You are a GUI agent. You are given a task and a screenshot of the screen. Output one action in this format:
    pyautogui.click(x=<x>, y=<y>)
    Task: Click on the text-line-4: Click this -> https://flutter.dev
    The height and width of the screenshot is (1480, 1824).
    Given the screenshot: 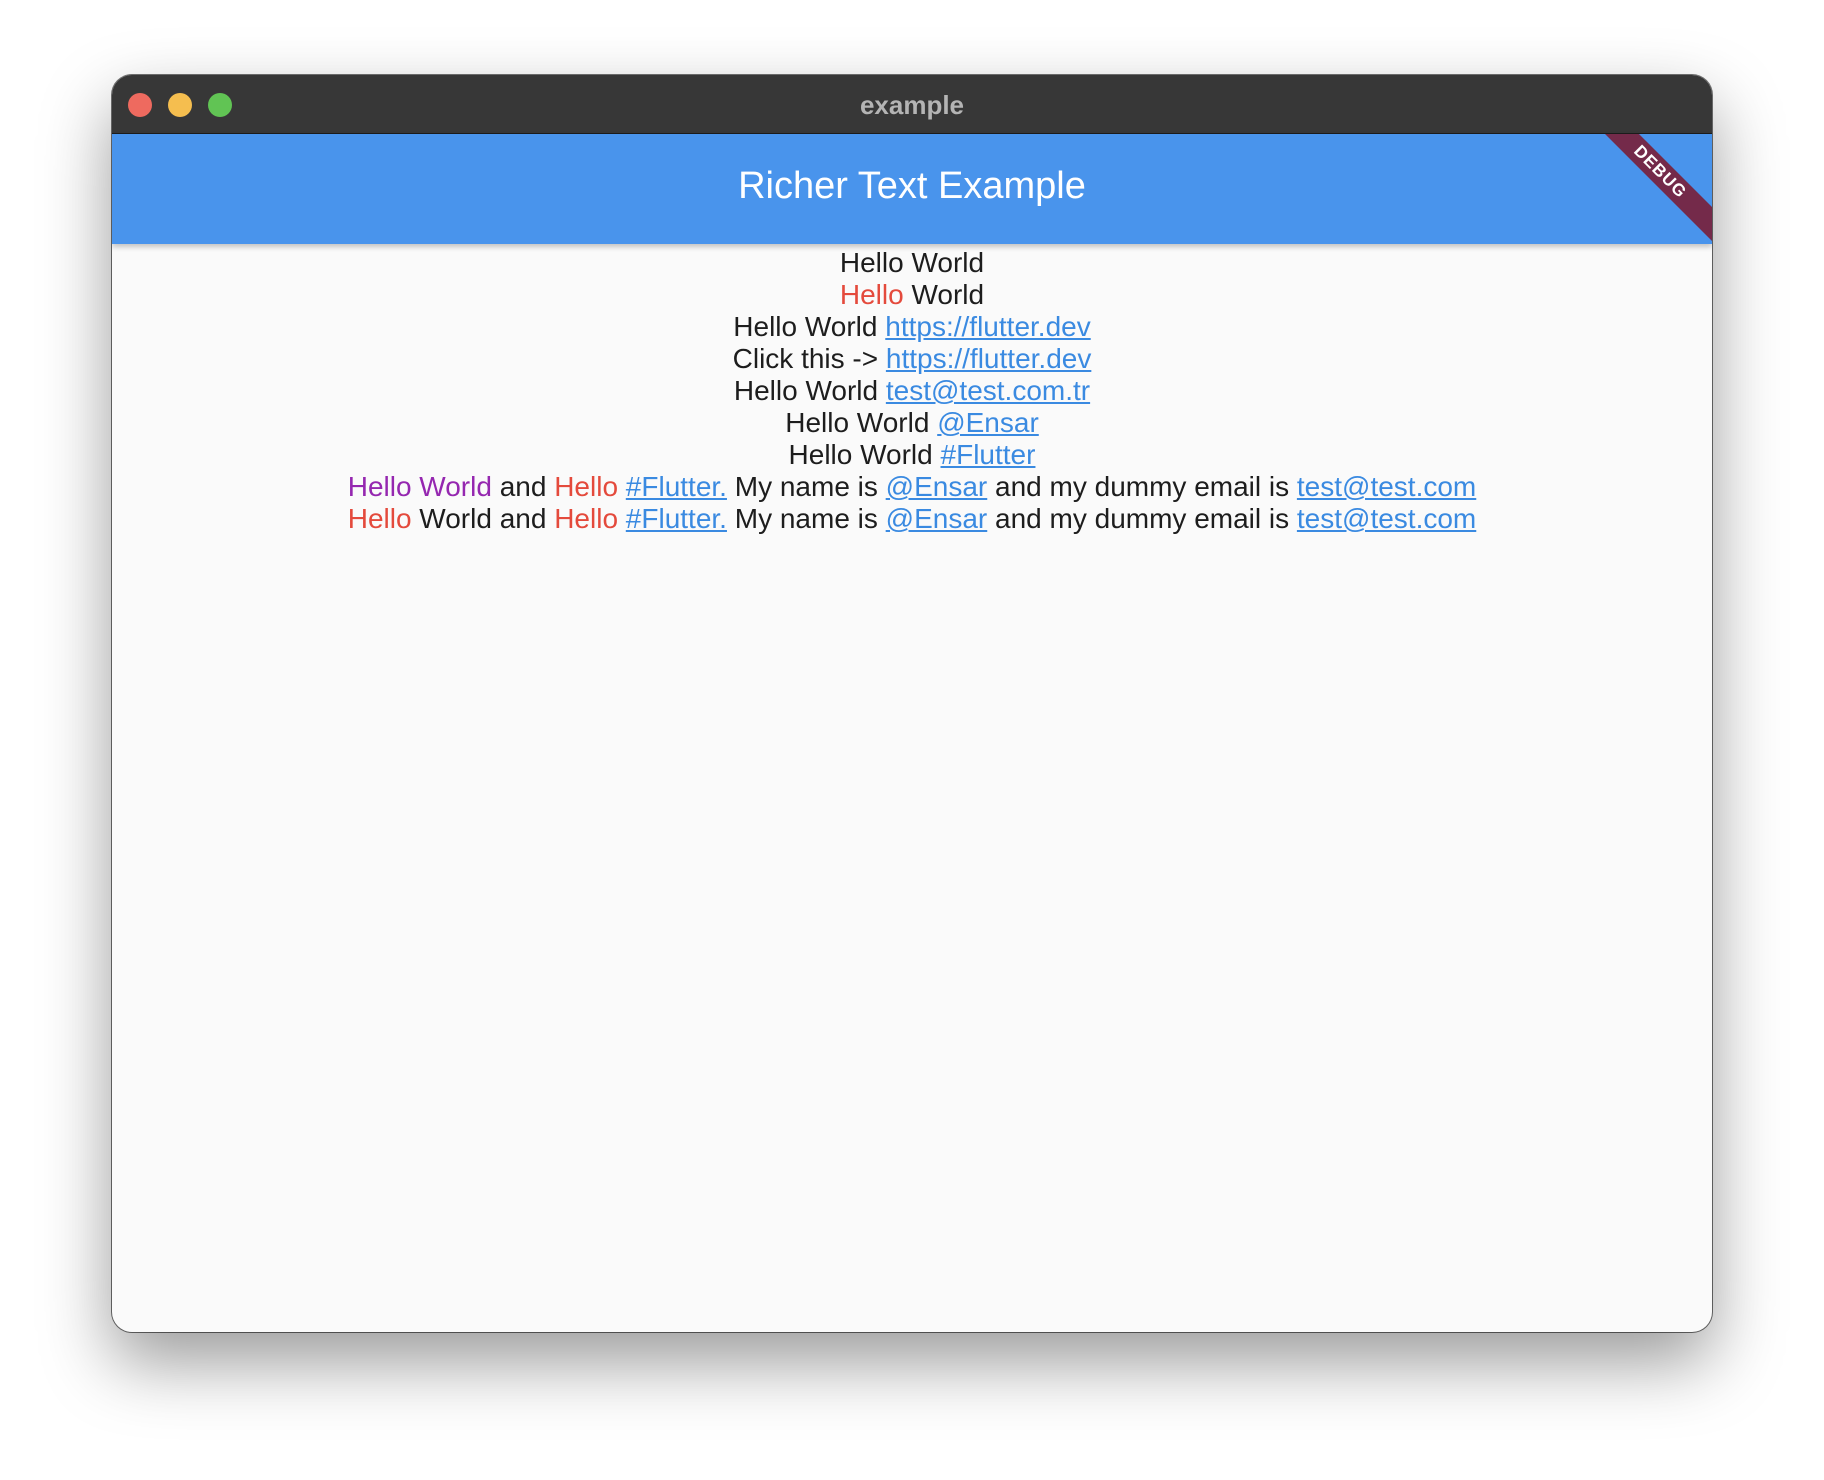 What is the action you would take?
    pyautogui.click(x=912, y=359)
    